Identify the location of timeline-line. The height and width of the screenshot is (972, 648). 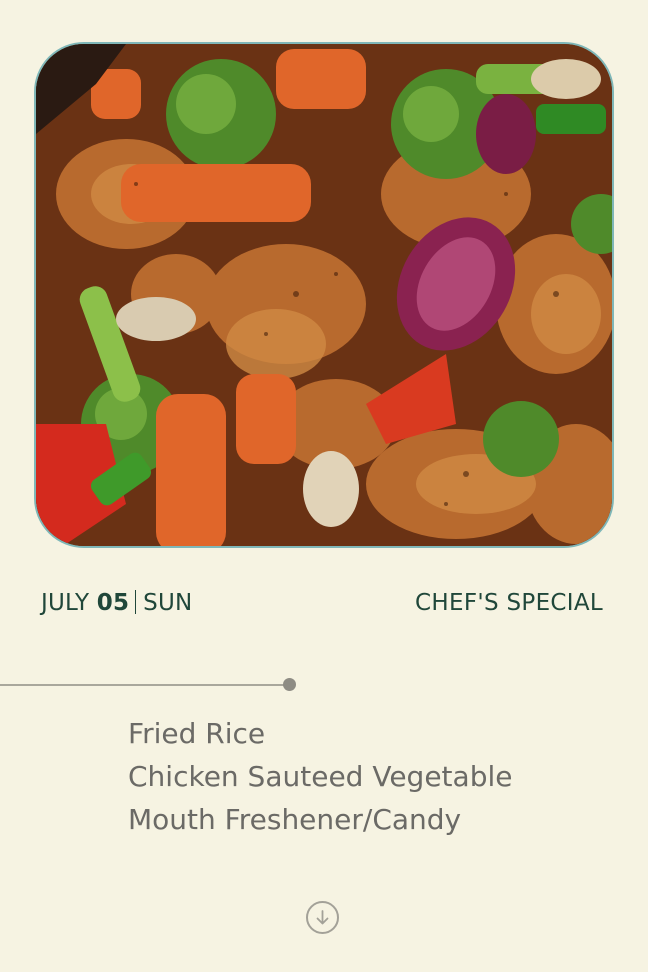
(142, 685).